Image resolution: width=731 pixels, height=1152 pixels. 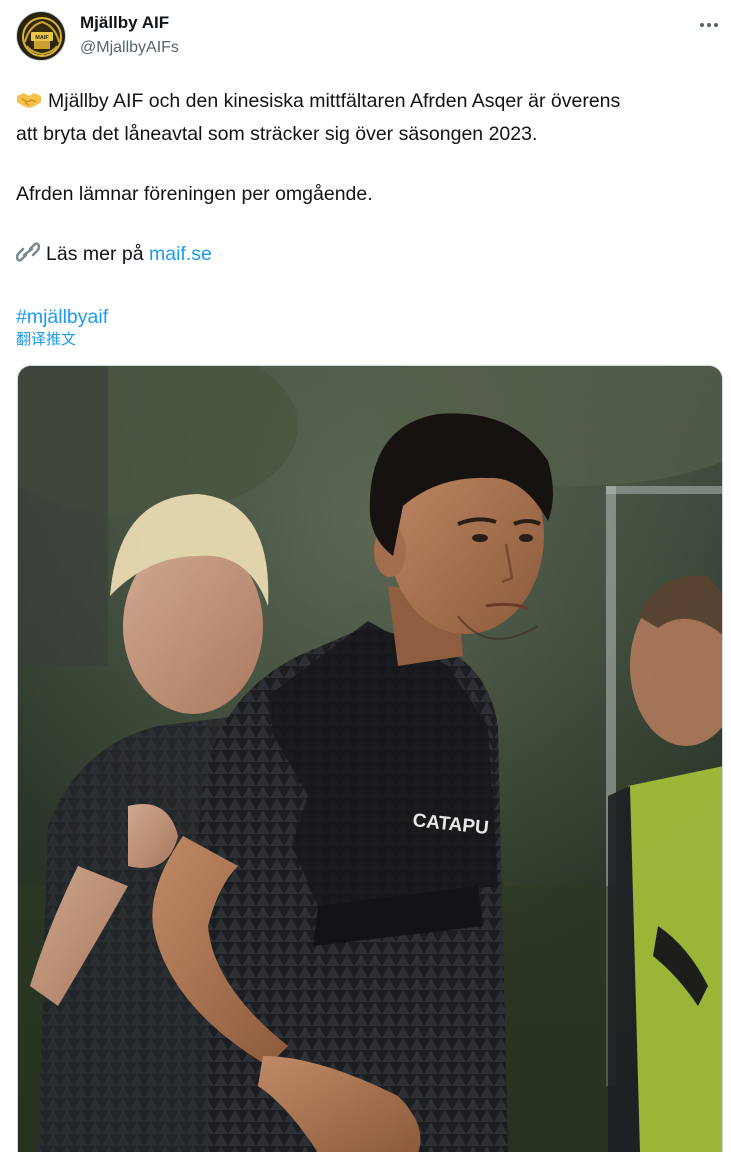 I want to click on handshake-icon, so click(x=29, y=104).